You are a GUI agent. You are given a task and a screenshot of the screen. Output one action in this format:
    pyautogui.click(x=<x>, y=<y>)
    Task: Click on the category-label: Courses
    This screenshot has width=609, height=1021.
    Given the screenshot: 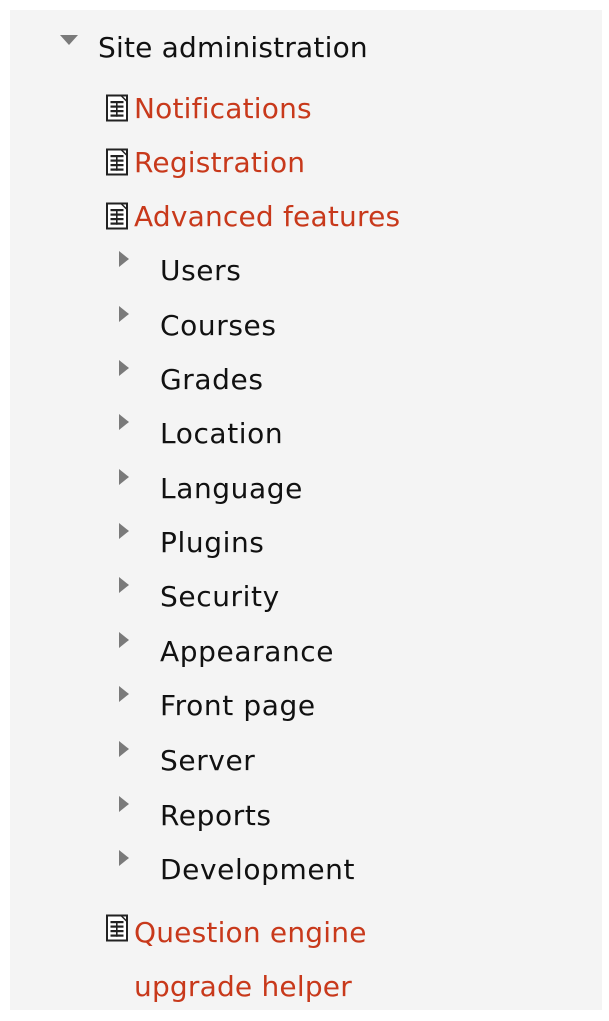 What is the action you would take?
    pyautogui.click(x=218, y=325)
    